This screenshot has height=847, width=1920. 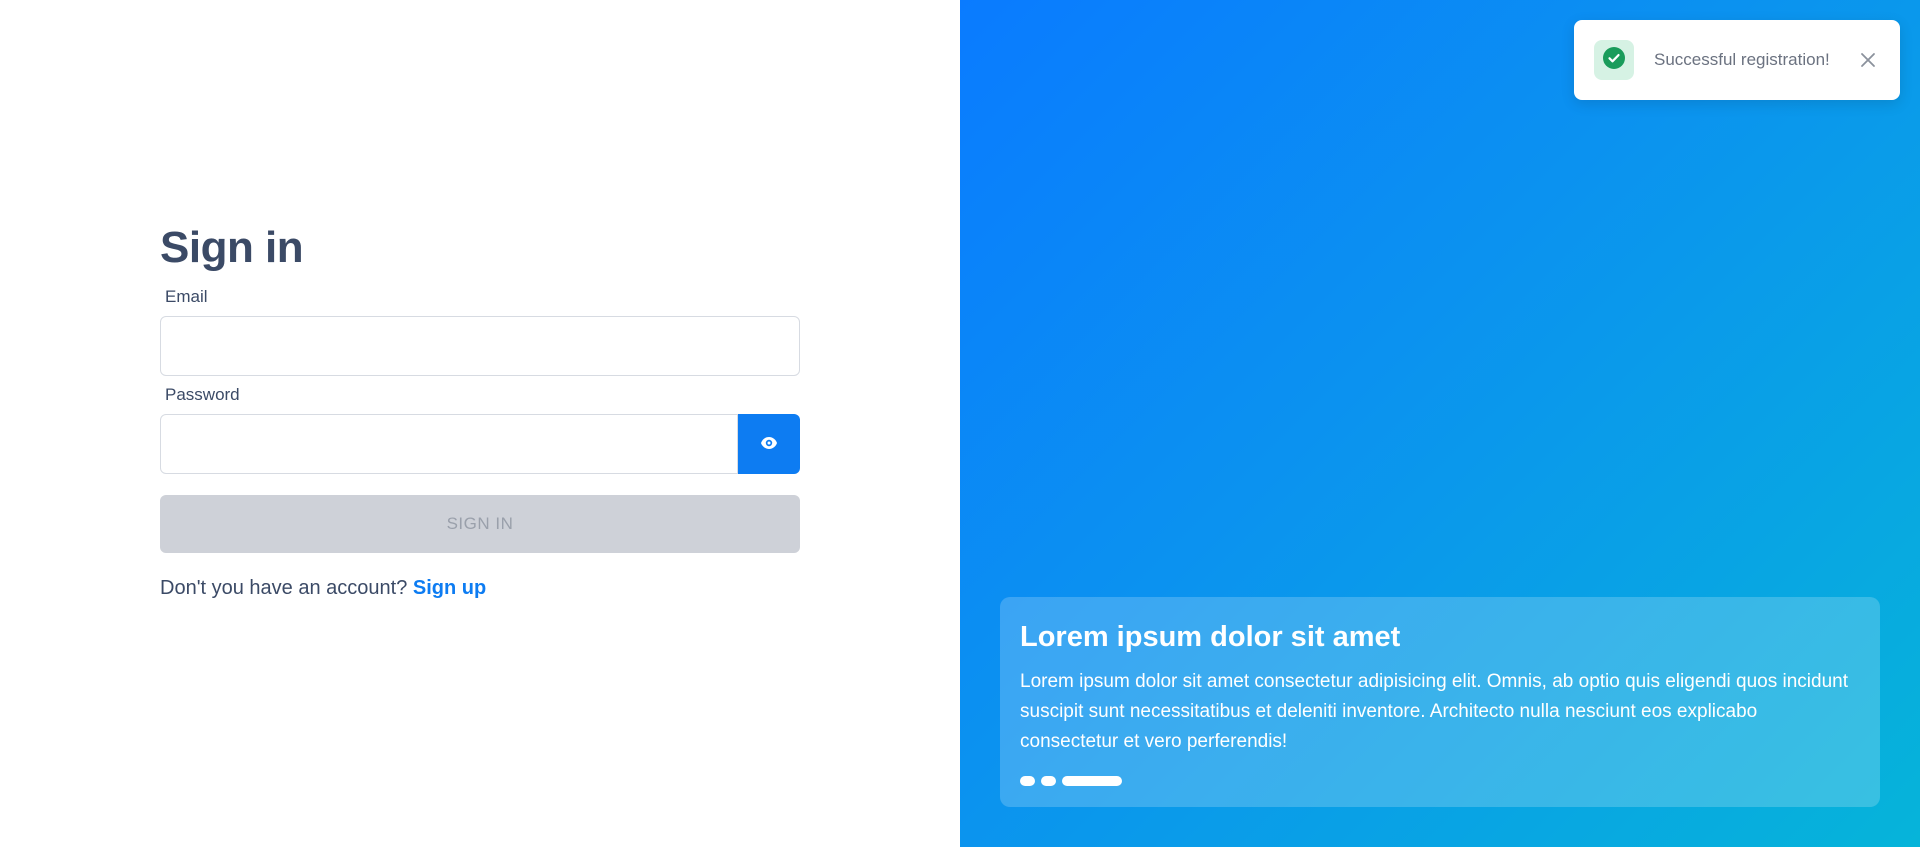 I want to click on check-circle-icon, so click(x=1614, y=60).